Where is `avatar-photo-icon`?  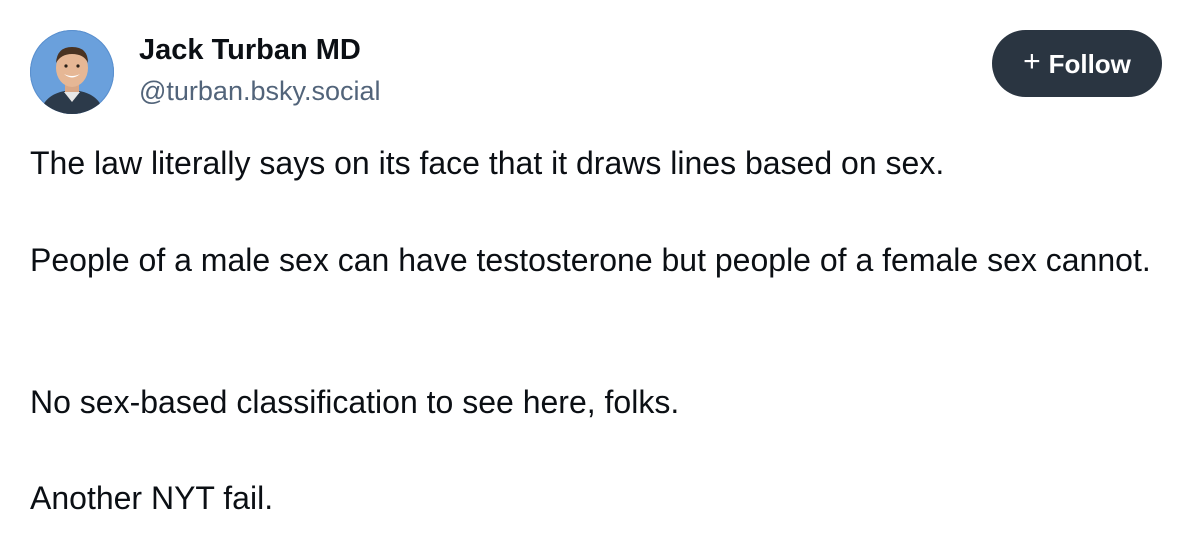 avatar-photo-icon is located at coordinates (72, 72).